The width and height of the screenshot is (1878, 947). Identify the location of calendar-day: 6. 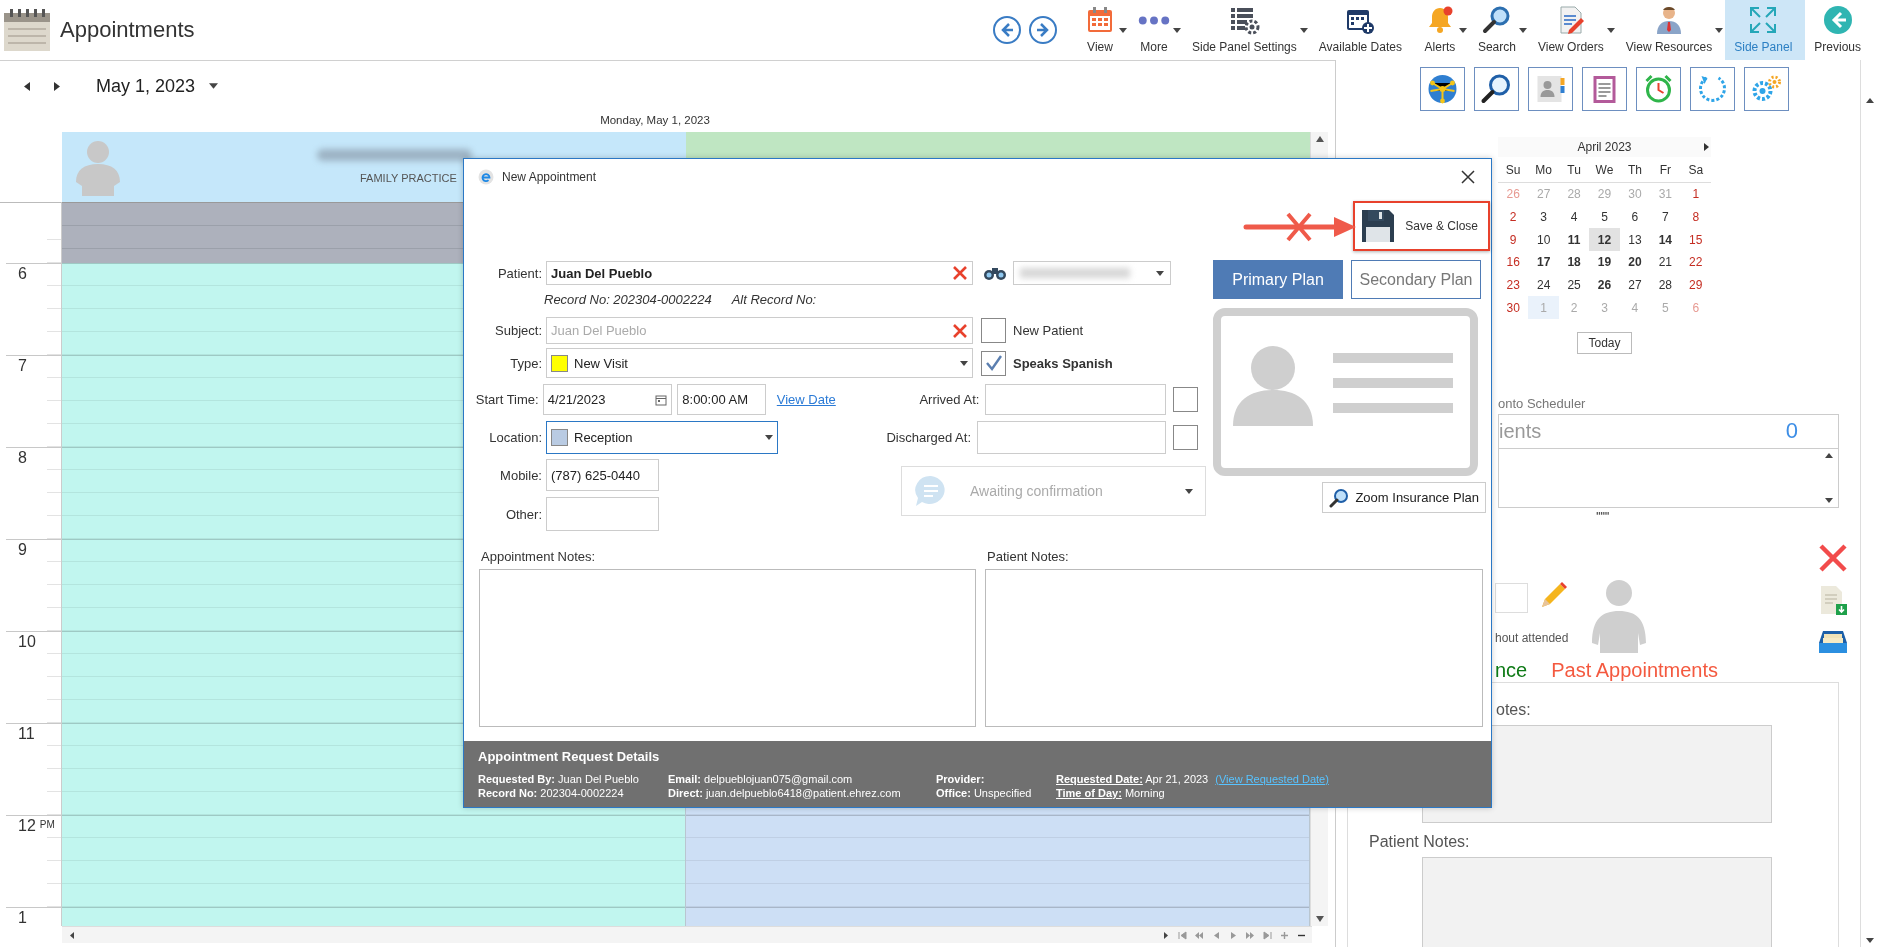
(1635, 217).